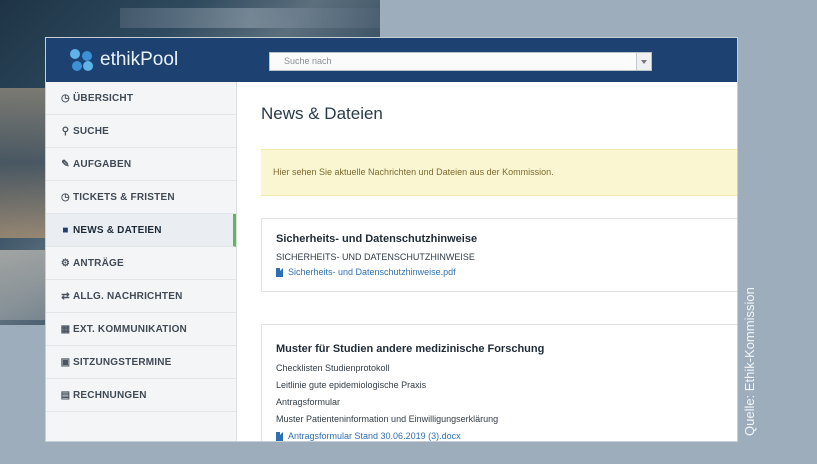 The image size is (817, 464). I want to click on logo-icon, so click(82, 60).